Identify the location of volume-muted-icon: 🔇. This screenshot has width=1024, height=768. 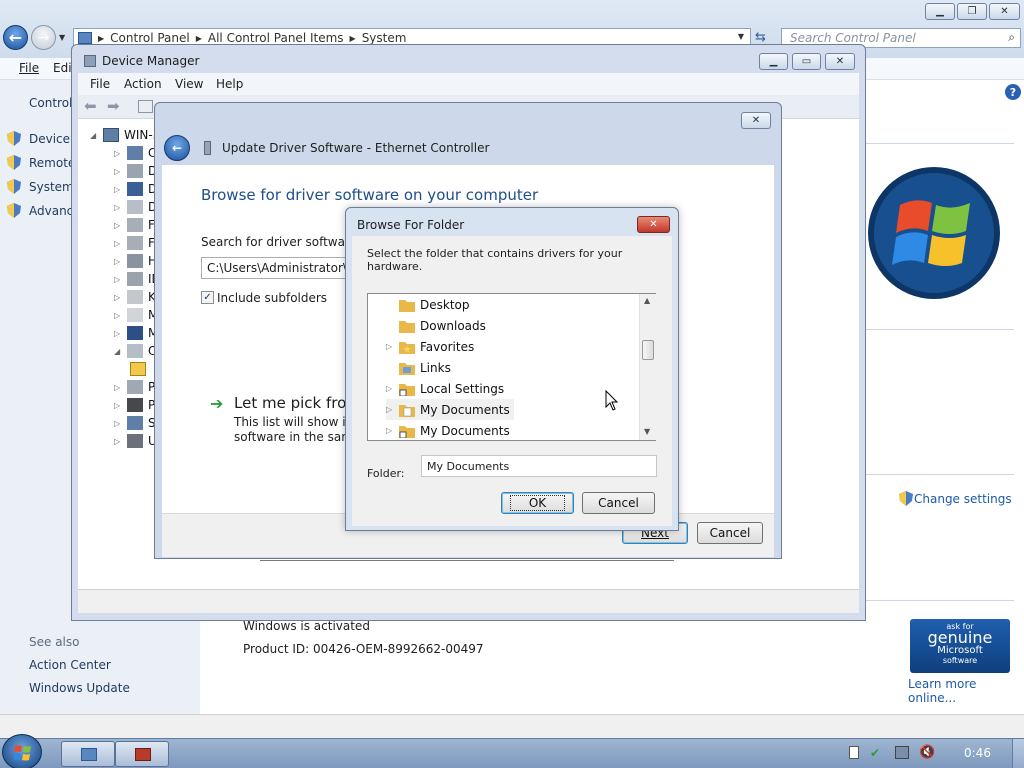
(927, 752).